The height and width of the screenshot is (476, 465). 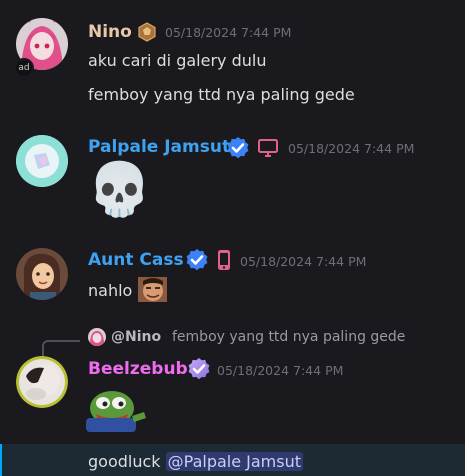 I want to click on message-text: femboy yang ttd nya paling gede, so click(x=221, y=94).